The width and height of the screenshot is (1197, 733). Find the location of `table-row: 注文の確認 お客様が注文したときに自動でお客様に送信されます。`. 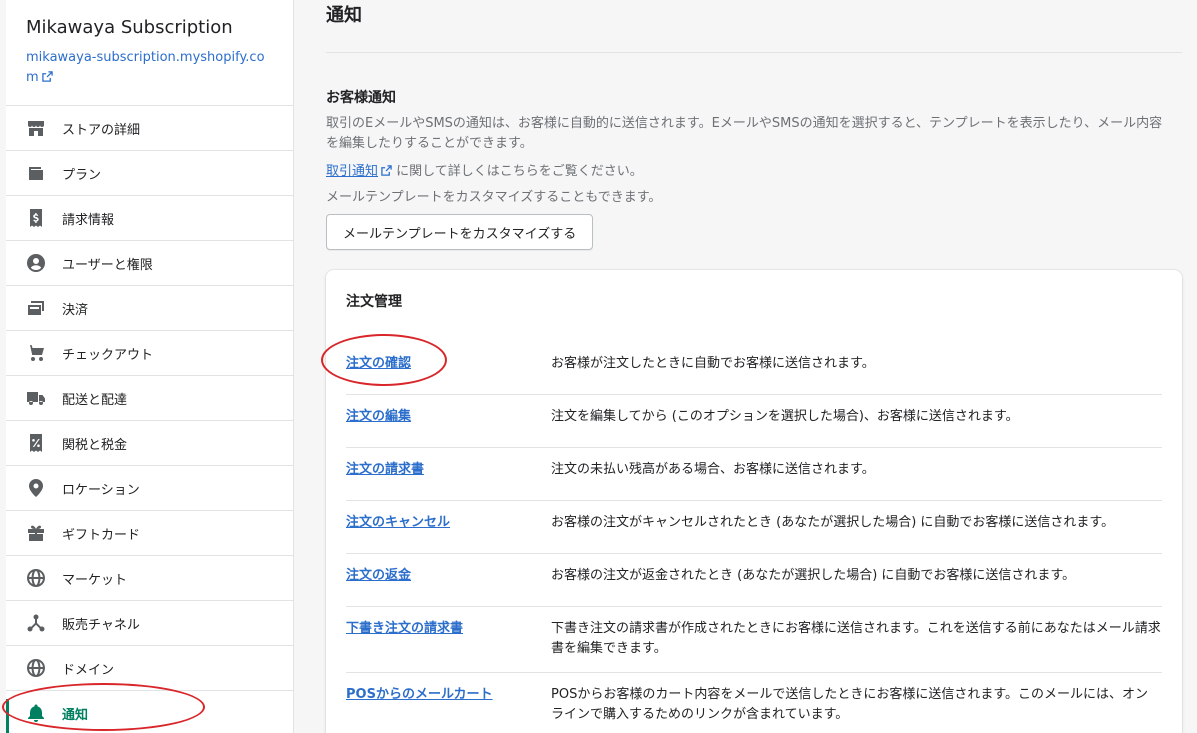

table-row: 注文の確認 お客様が注文したときに自動でお客様に送信されます。 is located at coordinates (754, 368).